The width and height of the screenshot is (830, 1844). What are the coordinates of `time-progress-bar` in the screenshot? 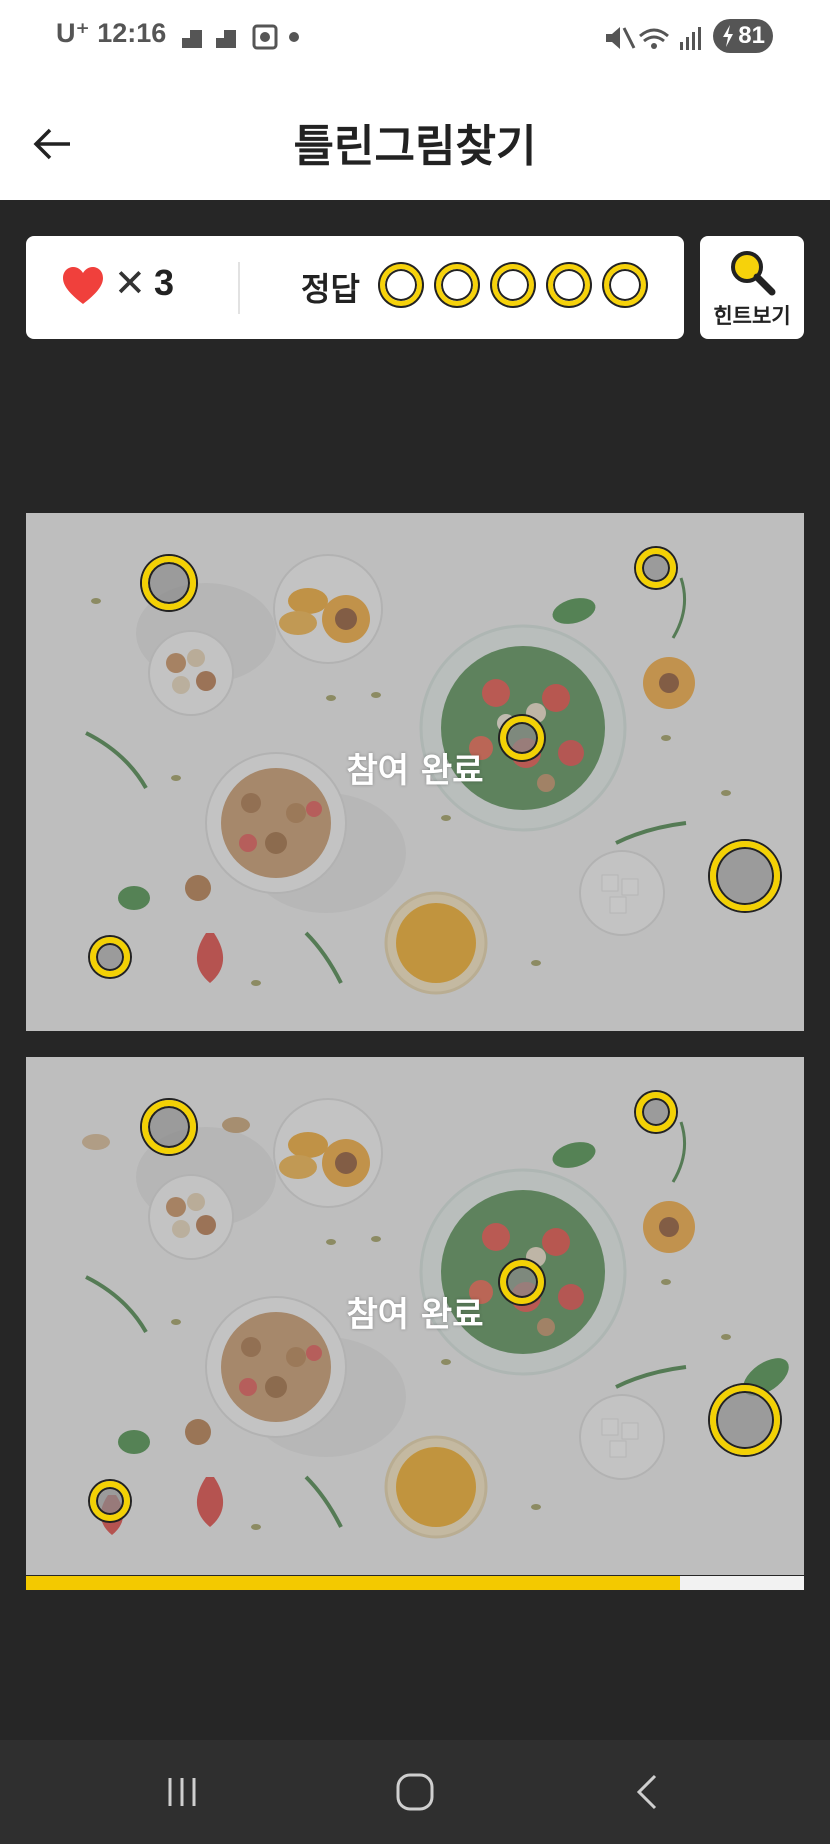 It's located at (415, 1583).